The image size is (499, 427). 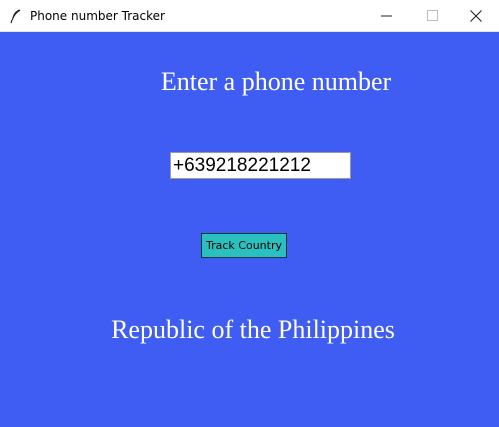 I want to click on close-button, so click(x=476, y=16).